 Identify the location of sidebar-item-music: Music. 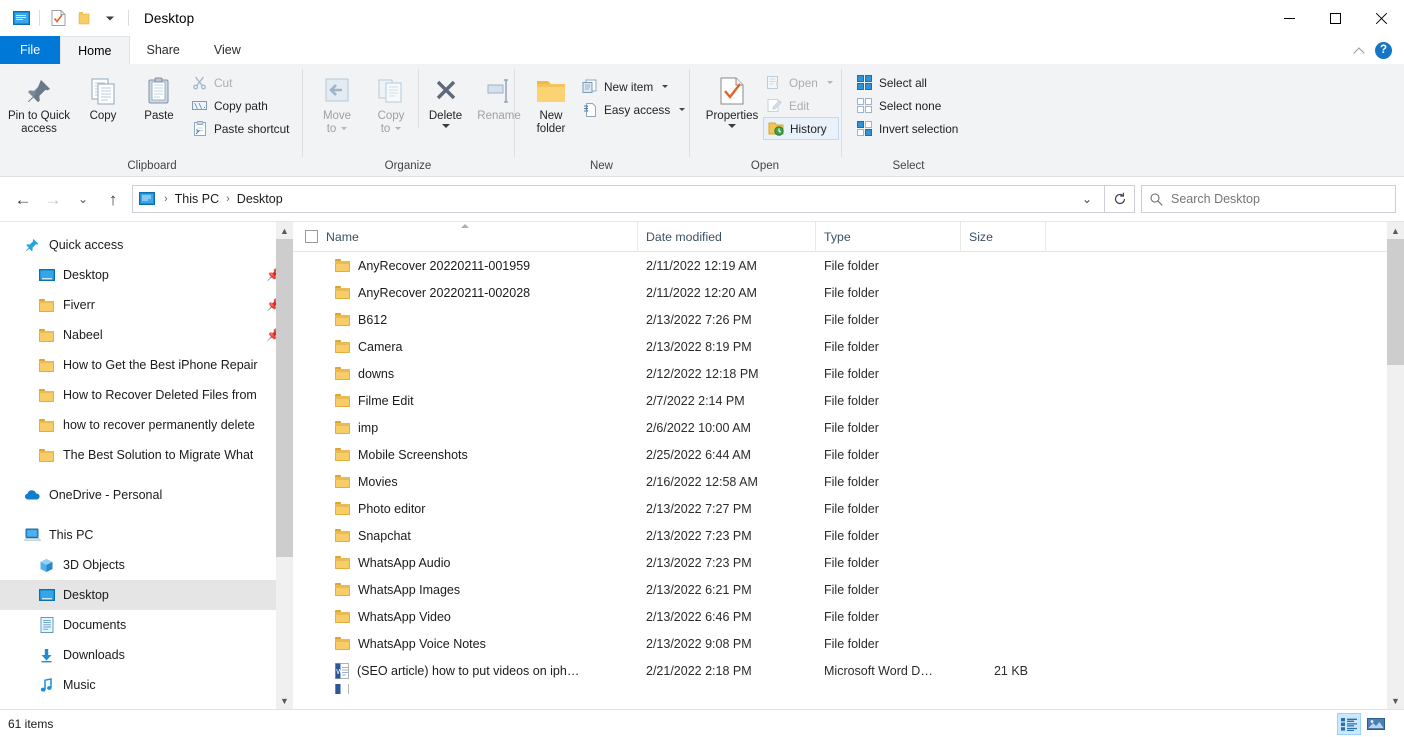
(146, 685).